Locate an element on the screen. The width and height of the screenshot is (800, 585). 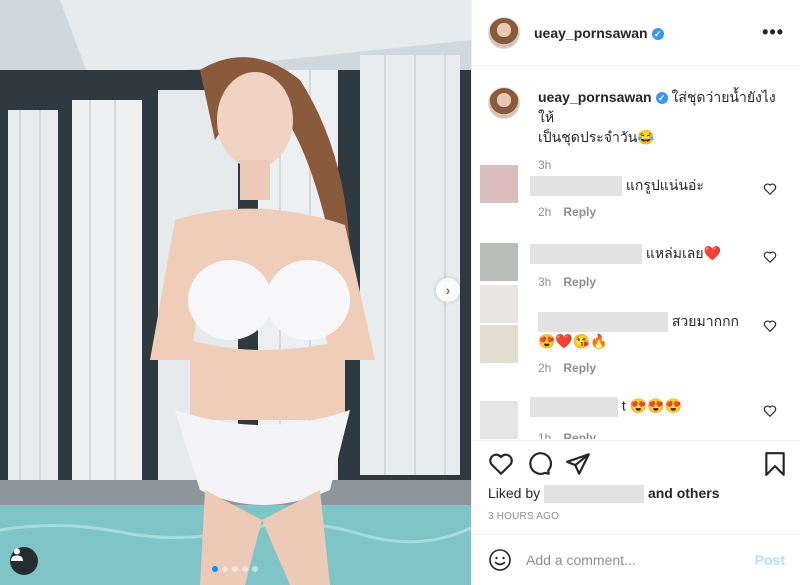
comment-item: แกรูปแน่นอ่ะ 2h Reply is located at coordinates (636, 195).